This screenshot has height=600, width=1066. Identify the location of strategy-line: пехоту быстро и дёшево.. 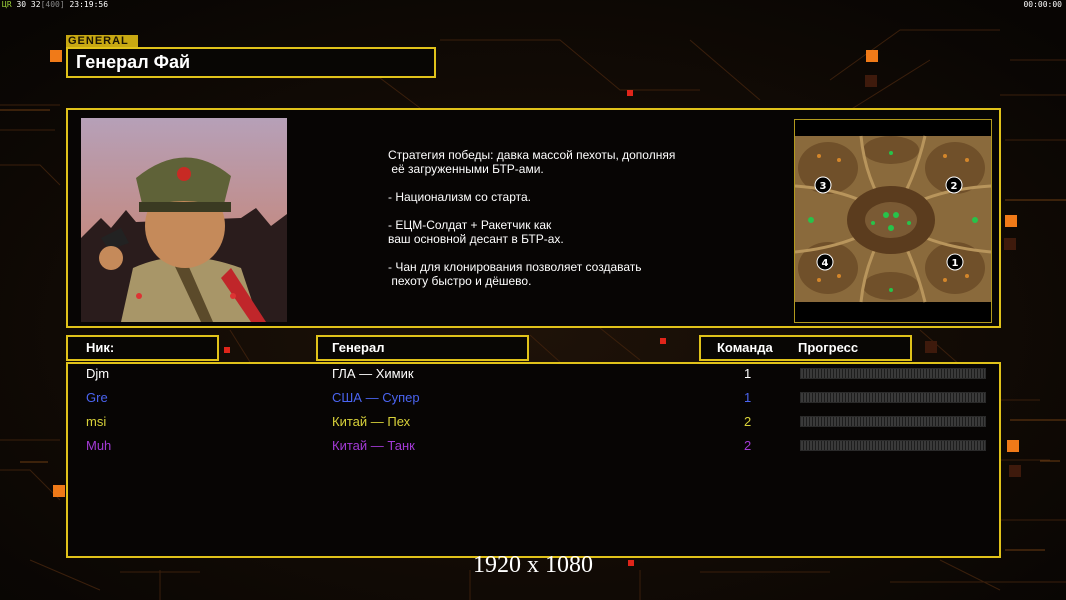
(460, 281).